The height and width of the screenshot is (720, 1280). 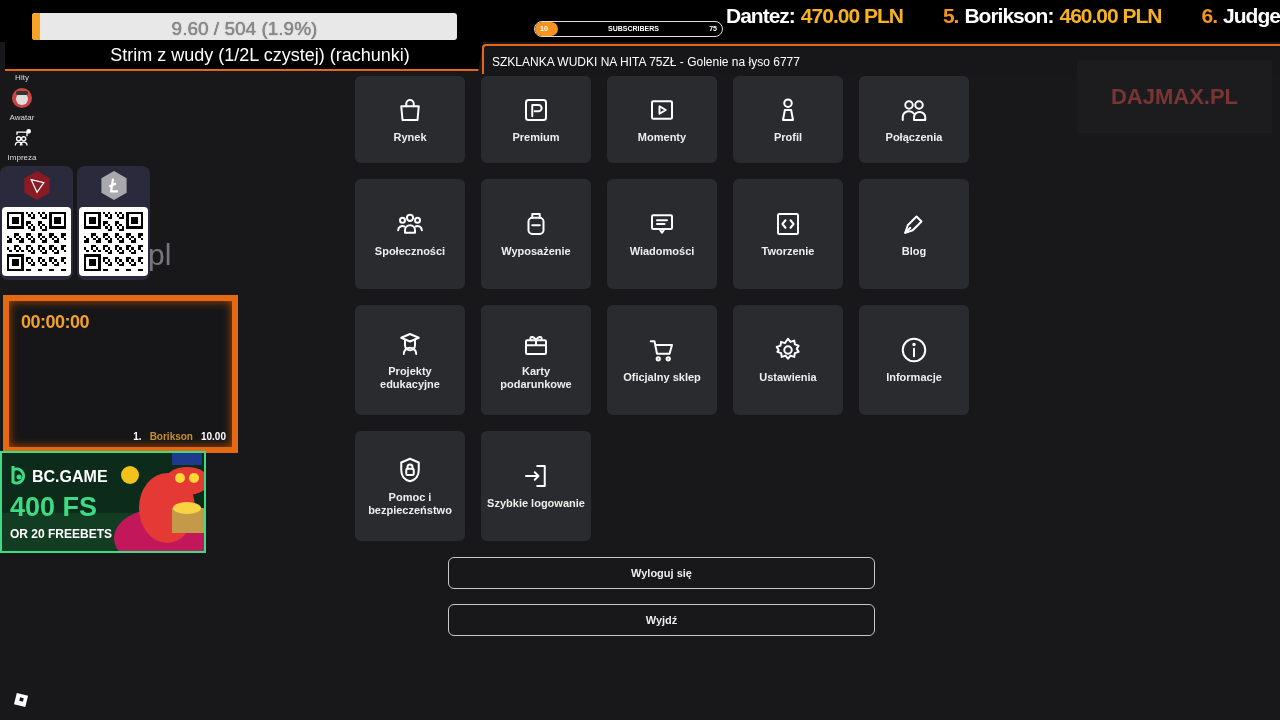 What do you see at coordinates (851, 15) in the screenshot?
I see `donation-amount: 470.00 PLN` at bounding box center [851, 15].